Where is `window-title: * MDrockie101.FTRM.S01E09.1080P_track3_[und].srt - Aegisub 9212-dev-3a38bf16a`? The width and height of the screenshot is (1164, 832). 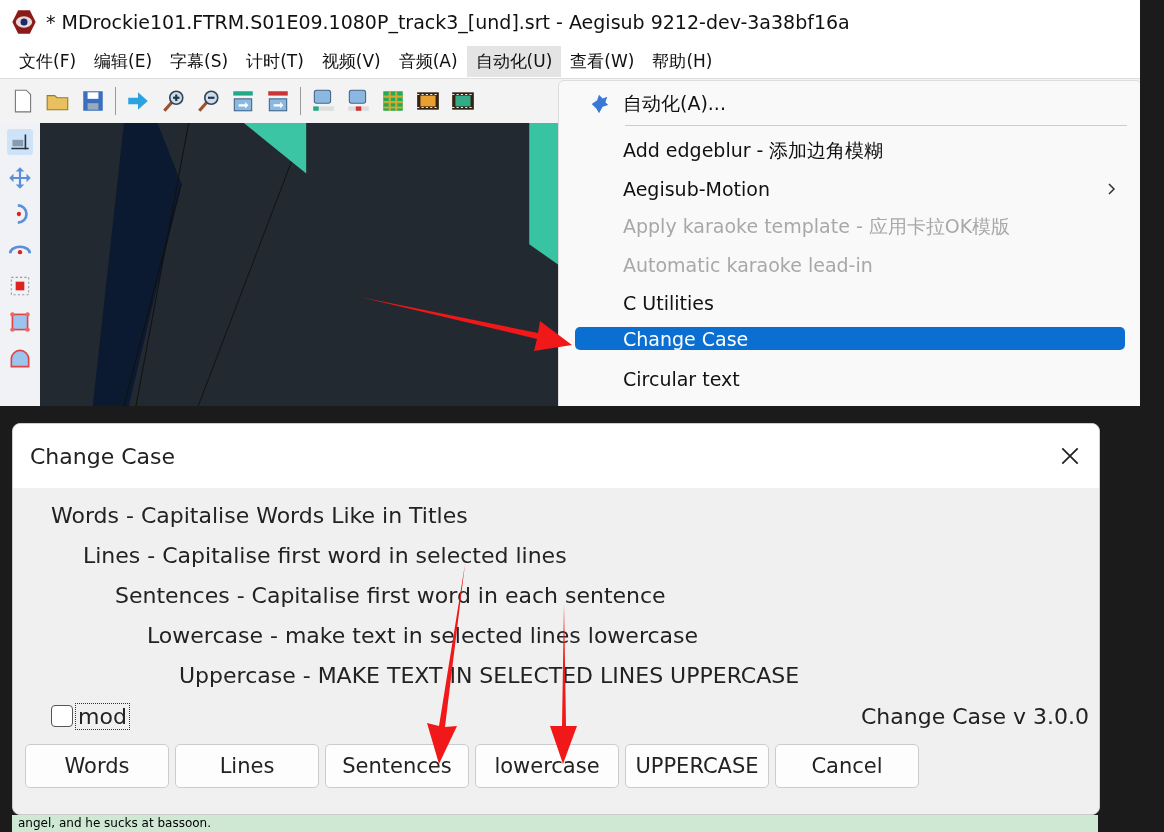 window-title: * MDrockie101.FTRM.S01E09.1080P_track3_[und].srt - Aegisub 9212-dev-3a38bf16a is located at coordinates (448, 22).